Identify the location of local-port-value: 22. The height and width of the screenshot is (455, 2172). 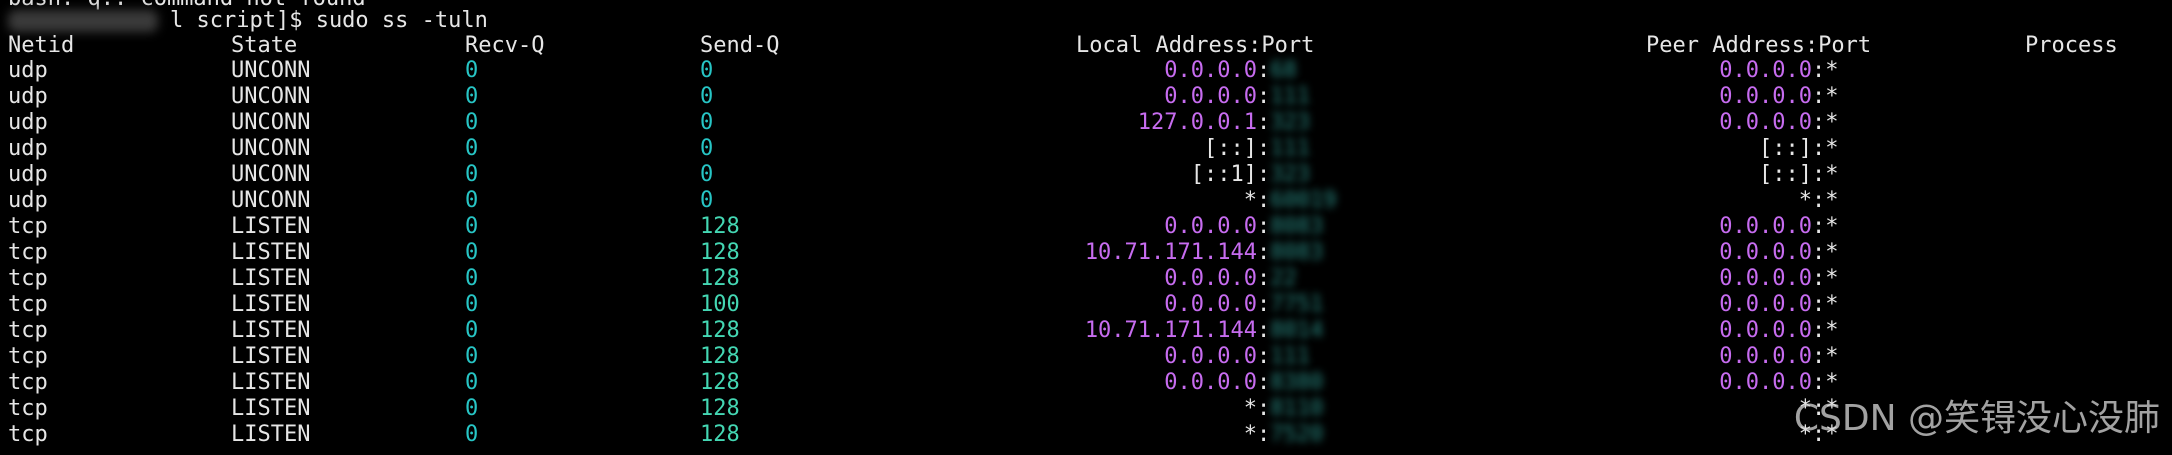
(1283, 278).